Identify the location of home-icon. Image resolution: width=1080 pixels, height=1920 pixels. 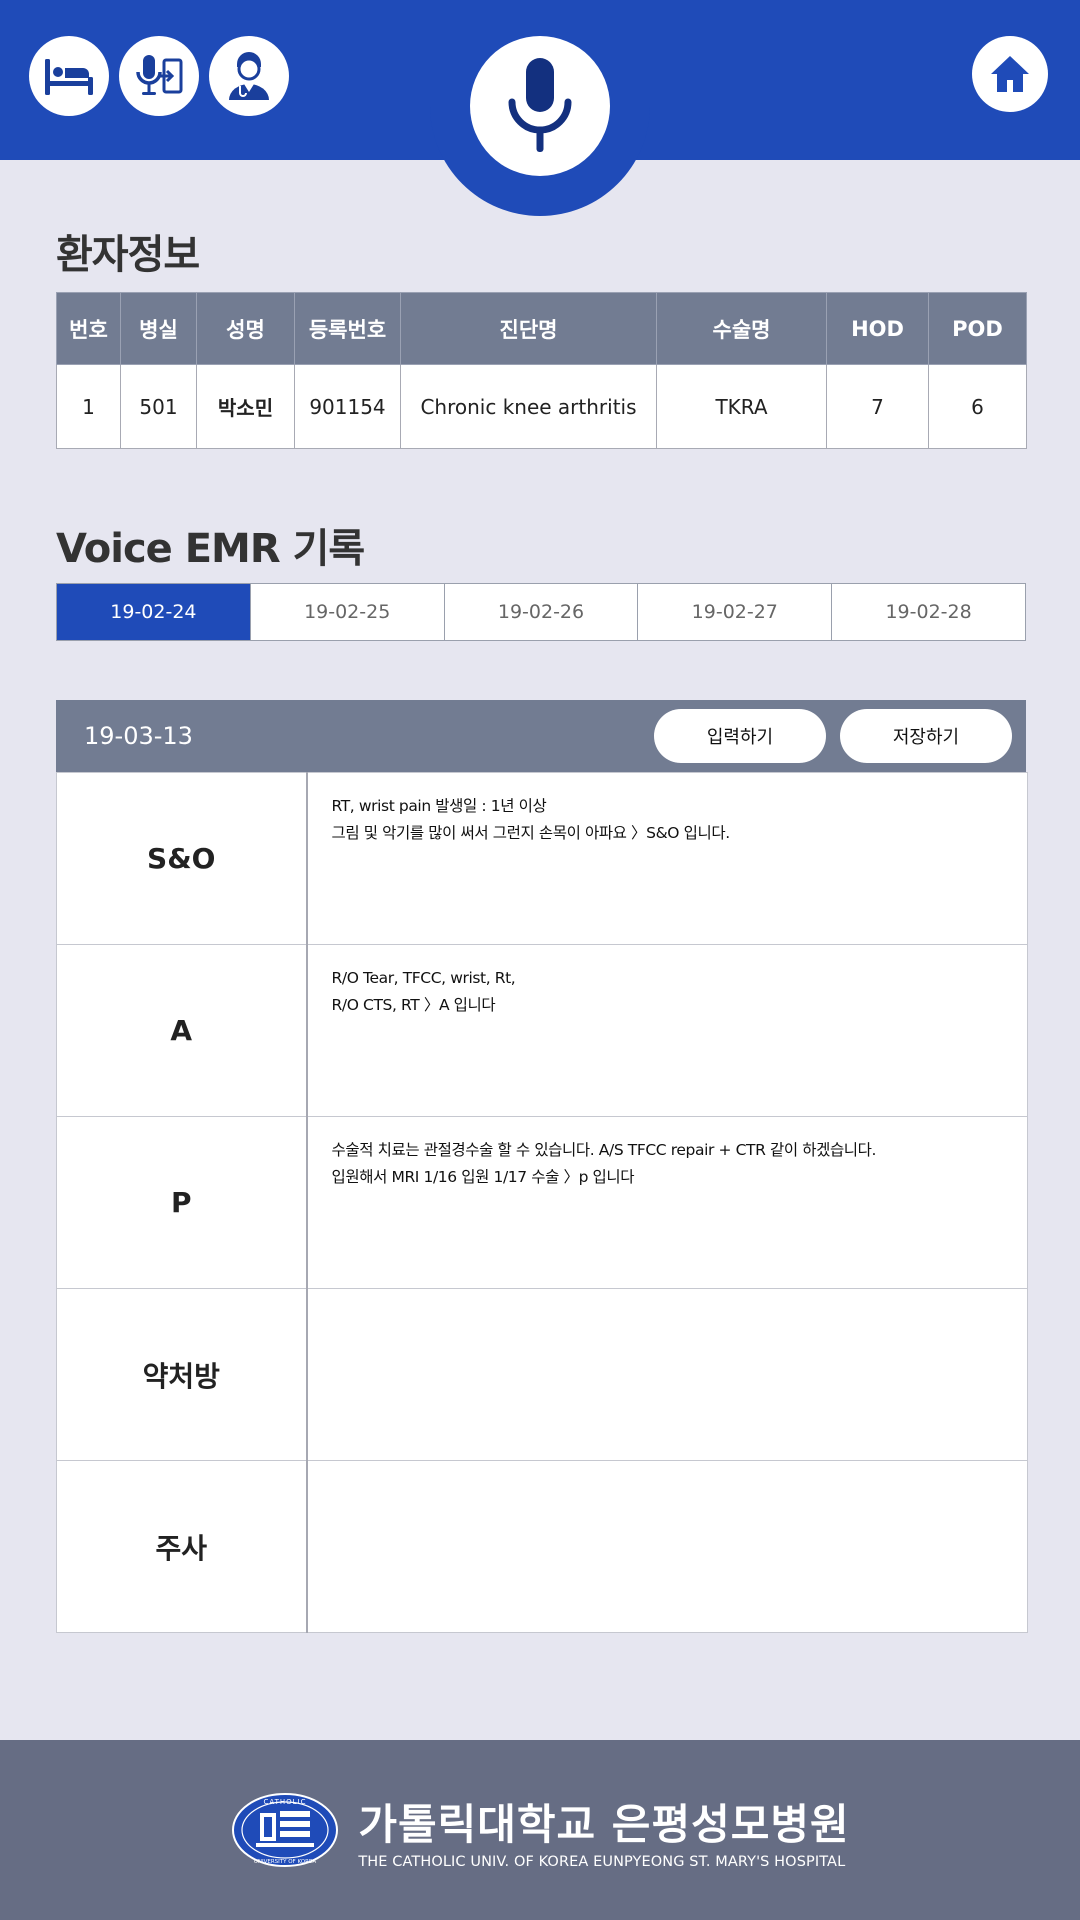
(1010, 74).